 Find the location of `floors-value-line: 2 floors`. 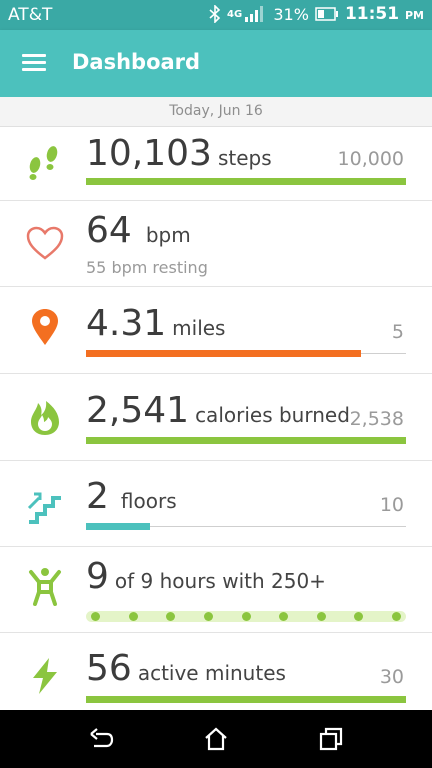

floors-value-line: 2 floors is located at coordinates (131, 496).